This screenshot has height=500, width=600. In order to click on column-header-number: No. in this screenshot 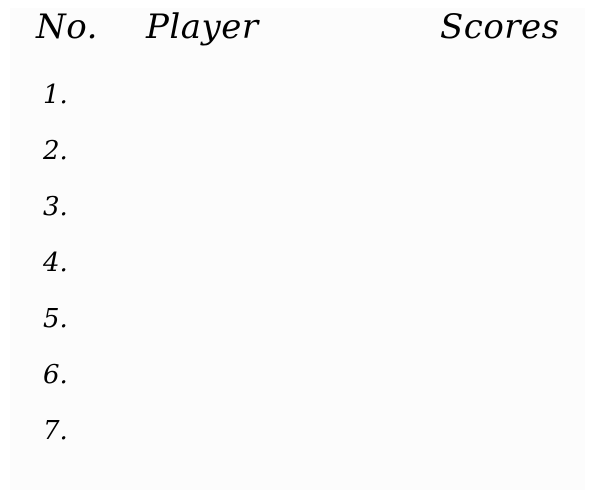, I will do `click(67, 27)`.